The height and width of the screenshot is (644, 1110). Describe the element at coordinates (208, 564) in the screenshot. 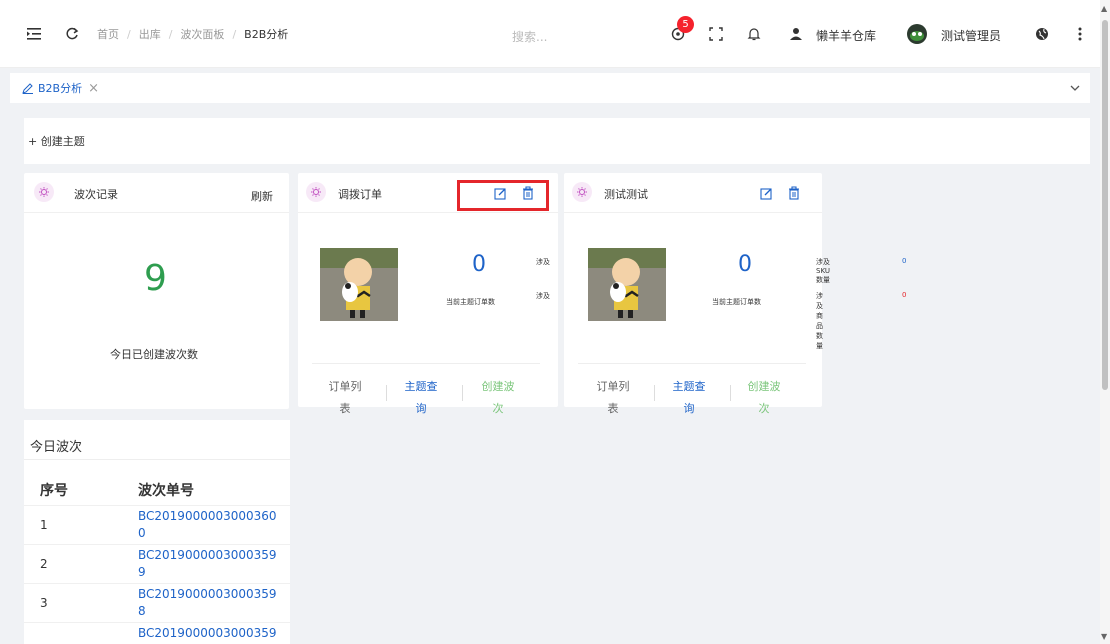

I see `wave-number-link: BC20190000030003599` at that location.